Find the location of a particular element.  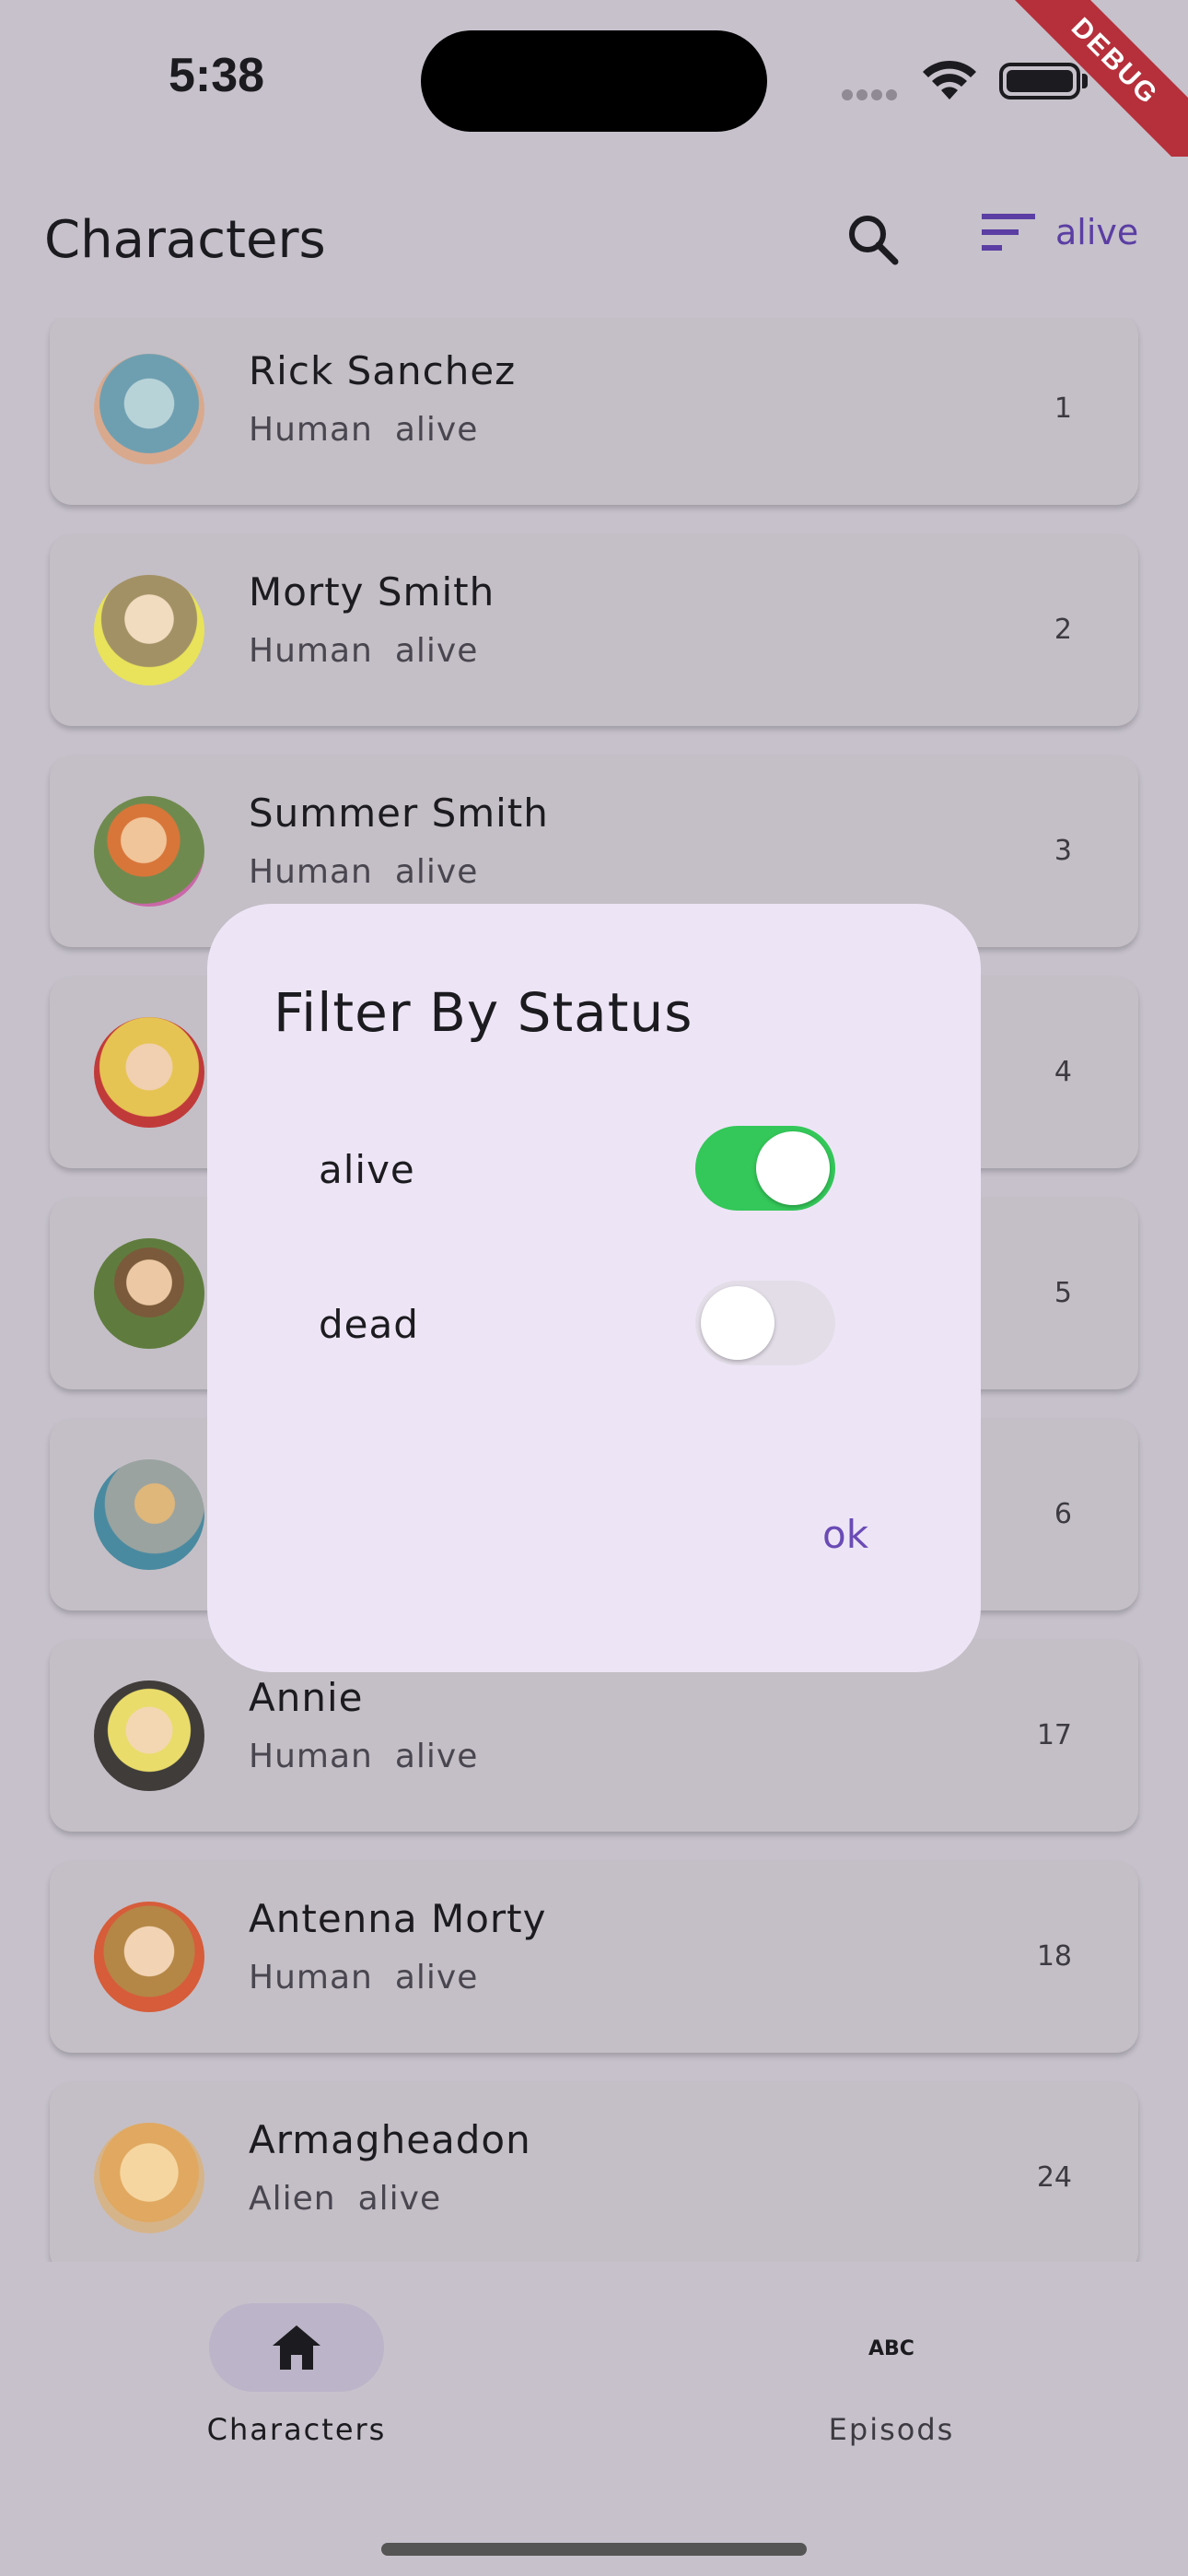

nav-item-episods: ABC Episods is located at coordinates (891, 2375).